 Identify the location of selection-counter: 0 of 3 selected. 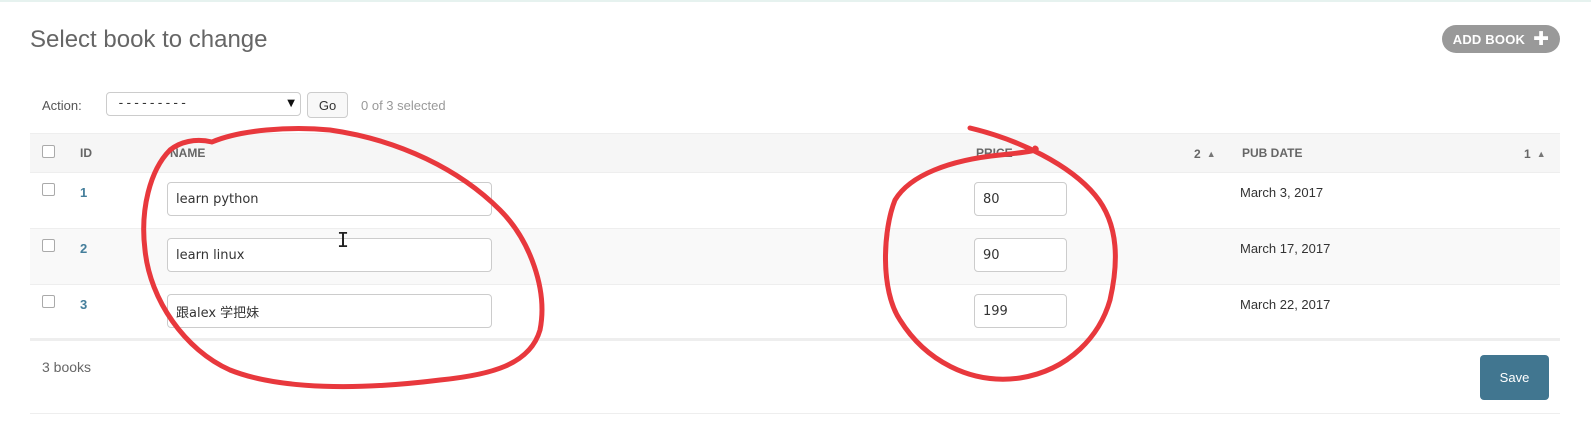
(403, 105).